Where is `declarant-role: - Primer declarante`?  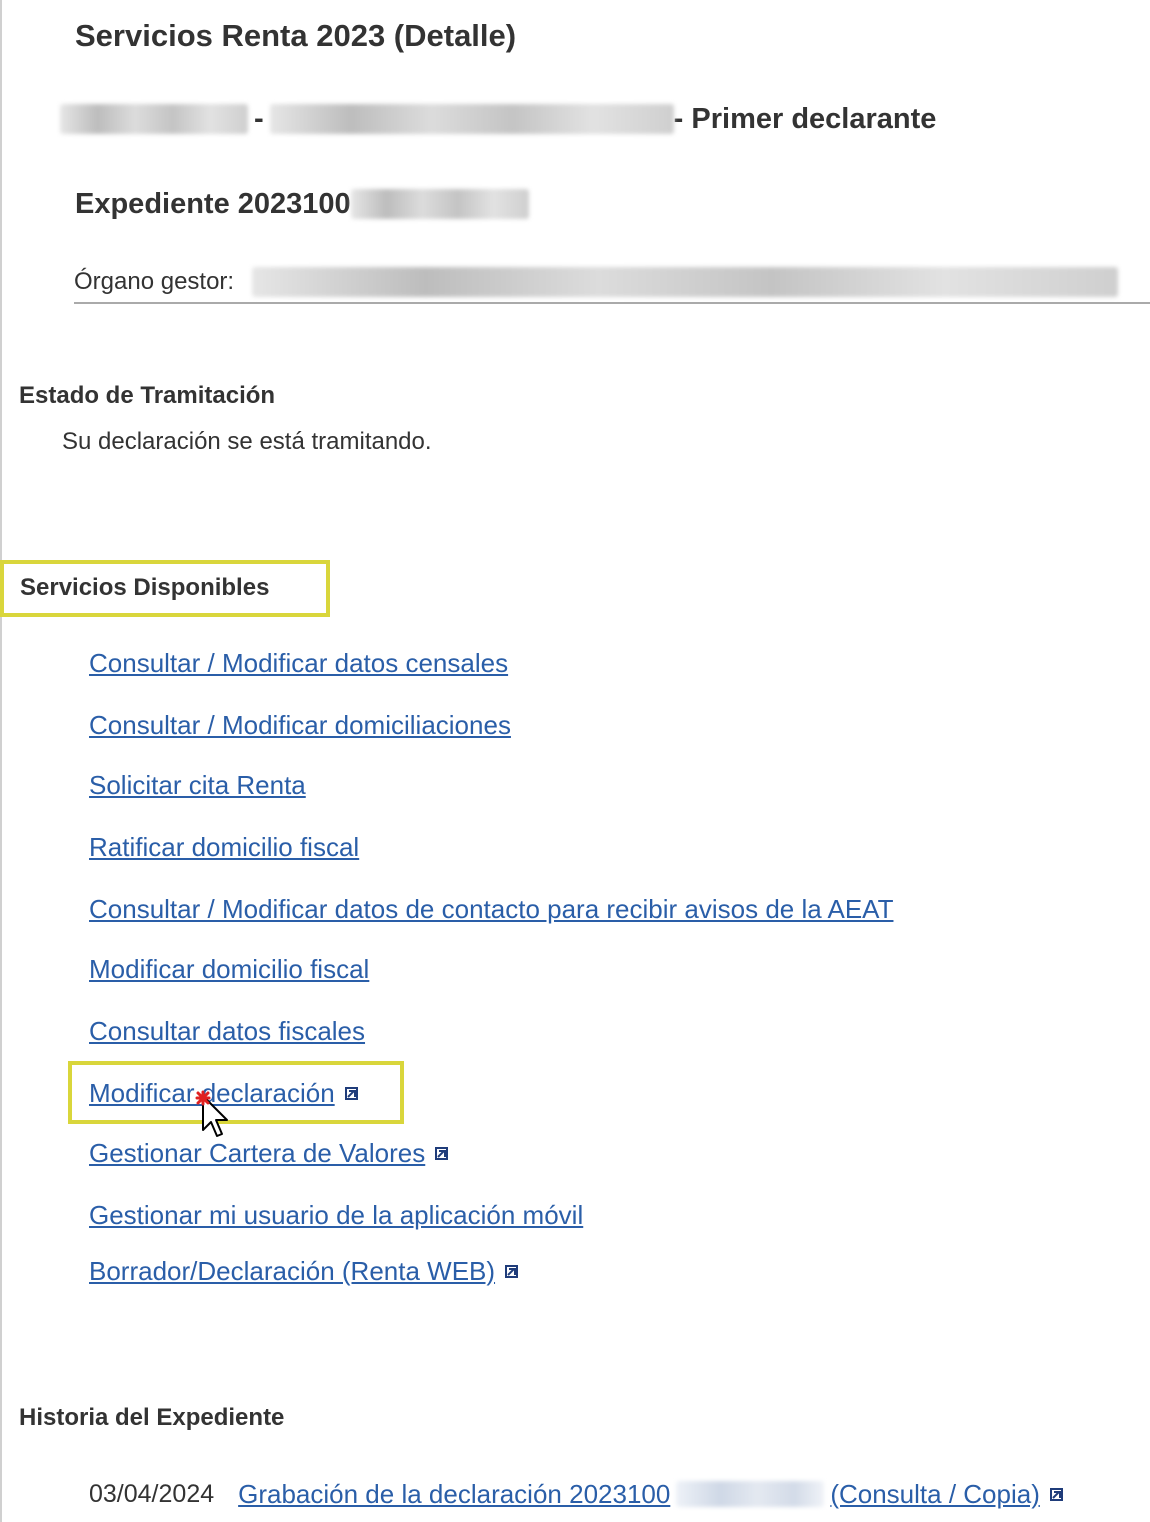 declarant-role: - Primer declarante is located at coordinates (805, 118).